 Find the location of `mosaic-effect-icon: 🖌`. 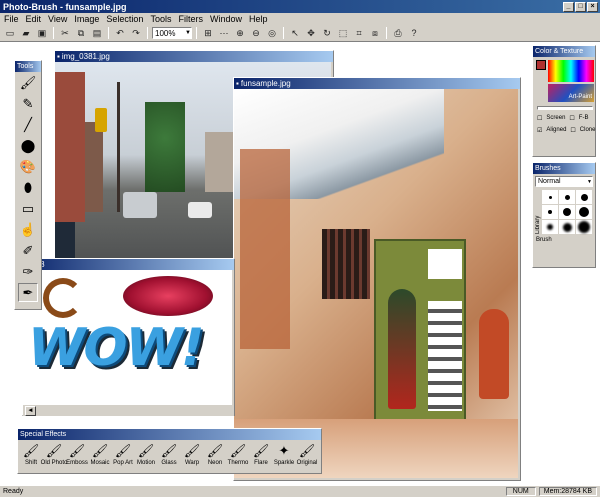

mosaic-effect-icon: 🖌 is located at coordinates (100, 450).